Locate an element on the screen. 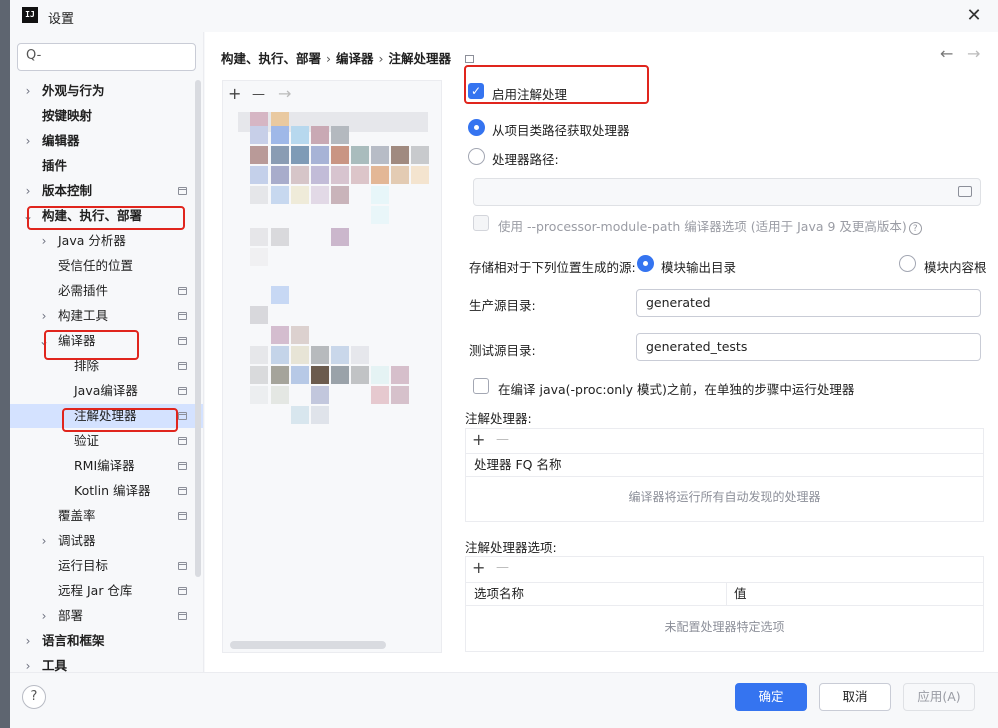 This screenshot has width=998, height=728. window-title: 设置 is located at coordinates (61, 19).